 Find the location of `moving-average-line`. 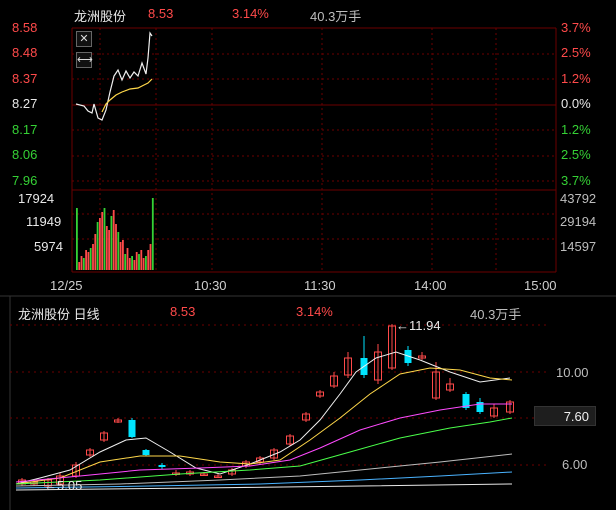

moving-average-line is located at coordinates (263, 443).